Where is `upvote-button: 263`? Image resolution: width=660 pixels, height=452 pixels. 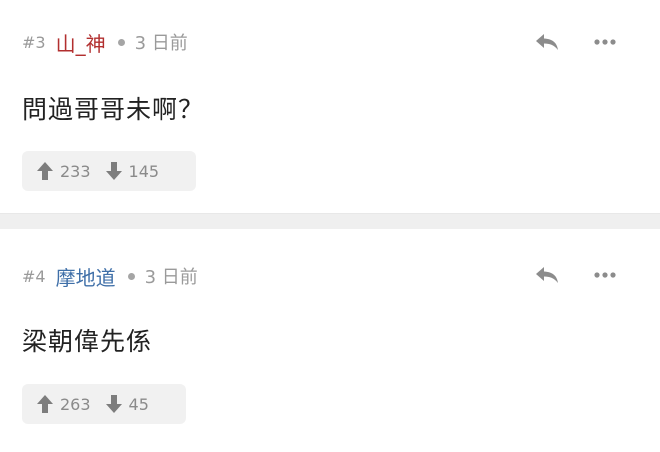
upvote-button: 263 is located at coordinates (63, 404).